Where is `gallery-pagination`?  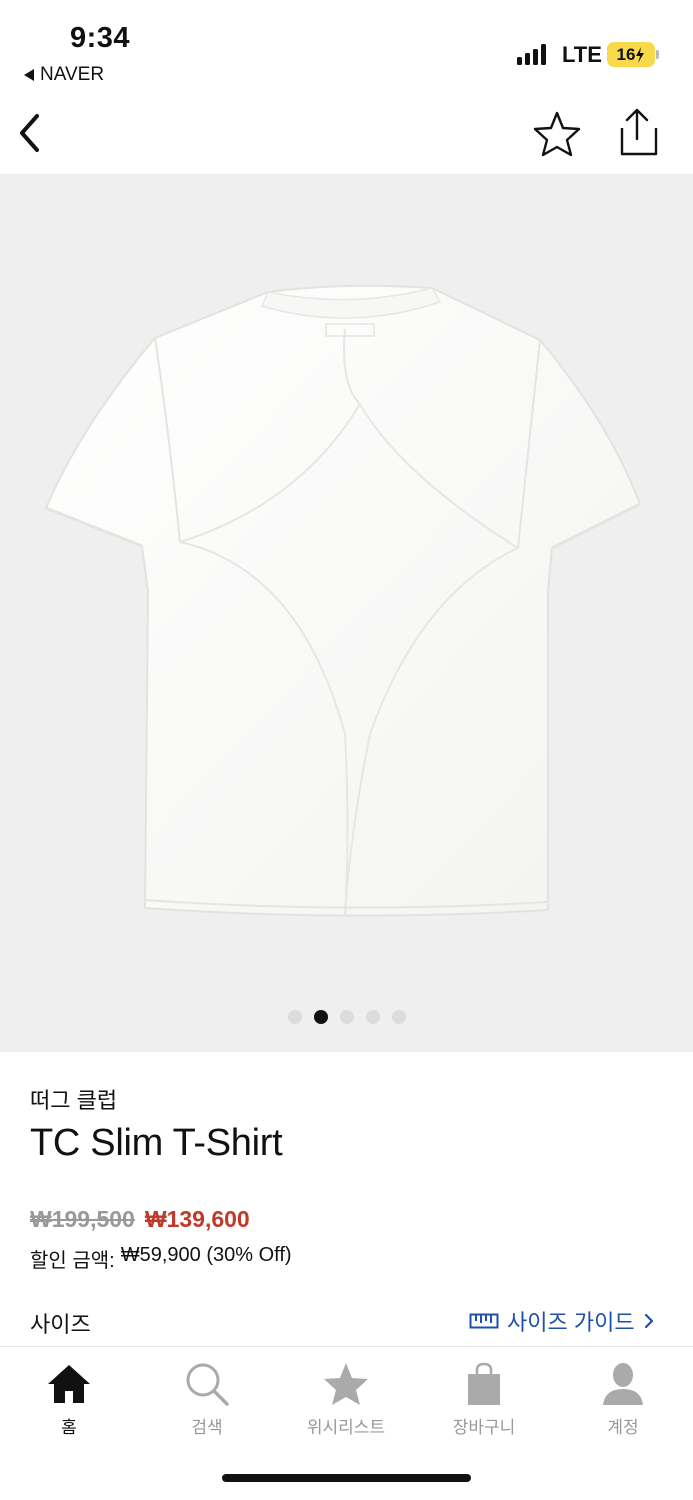 gallery-pagination is located at coordinates (346, 1017).